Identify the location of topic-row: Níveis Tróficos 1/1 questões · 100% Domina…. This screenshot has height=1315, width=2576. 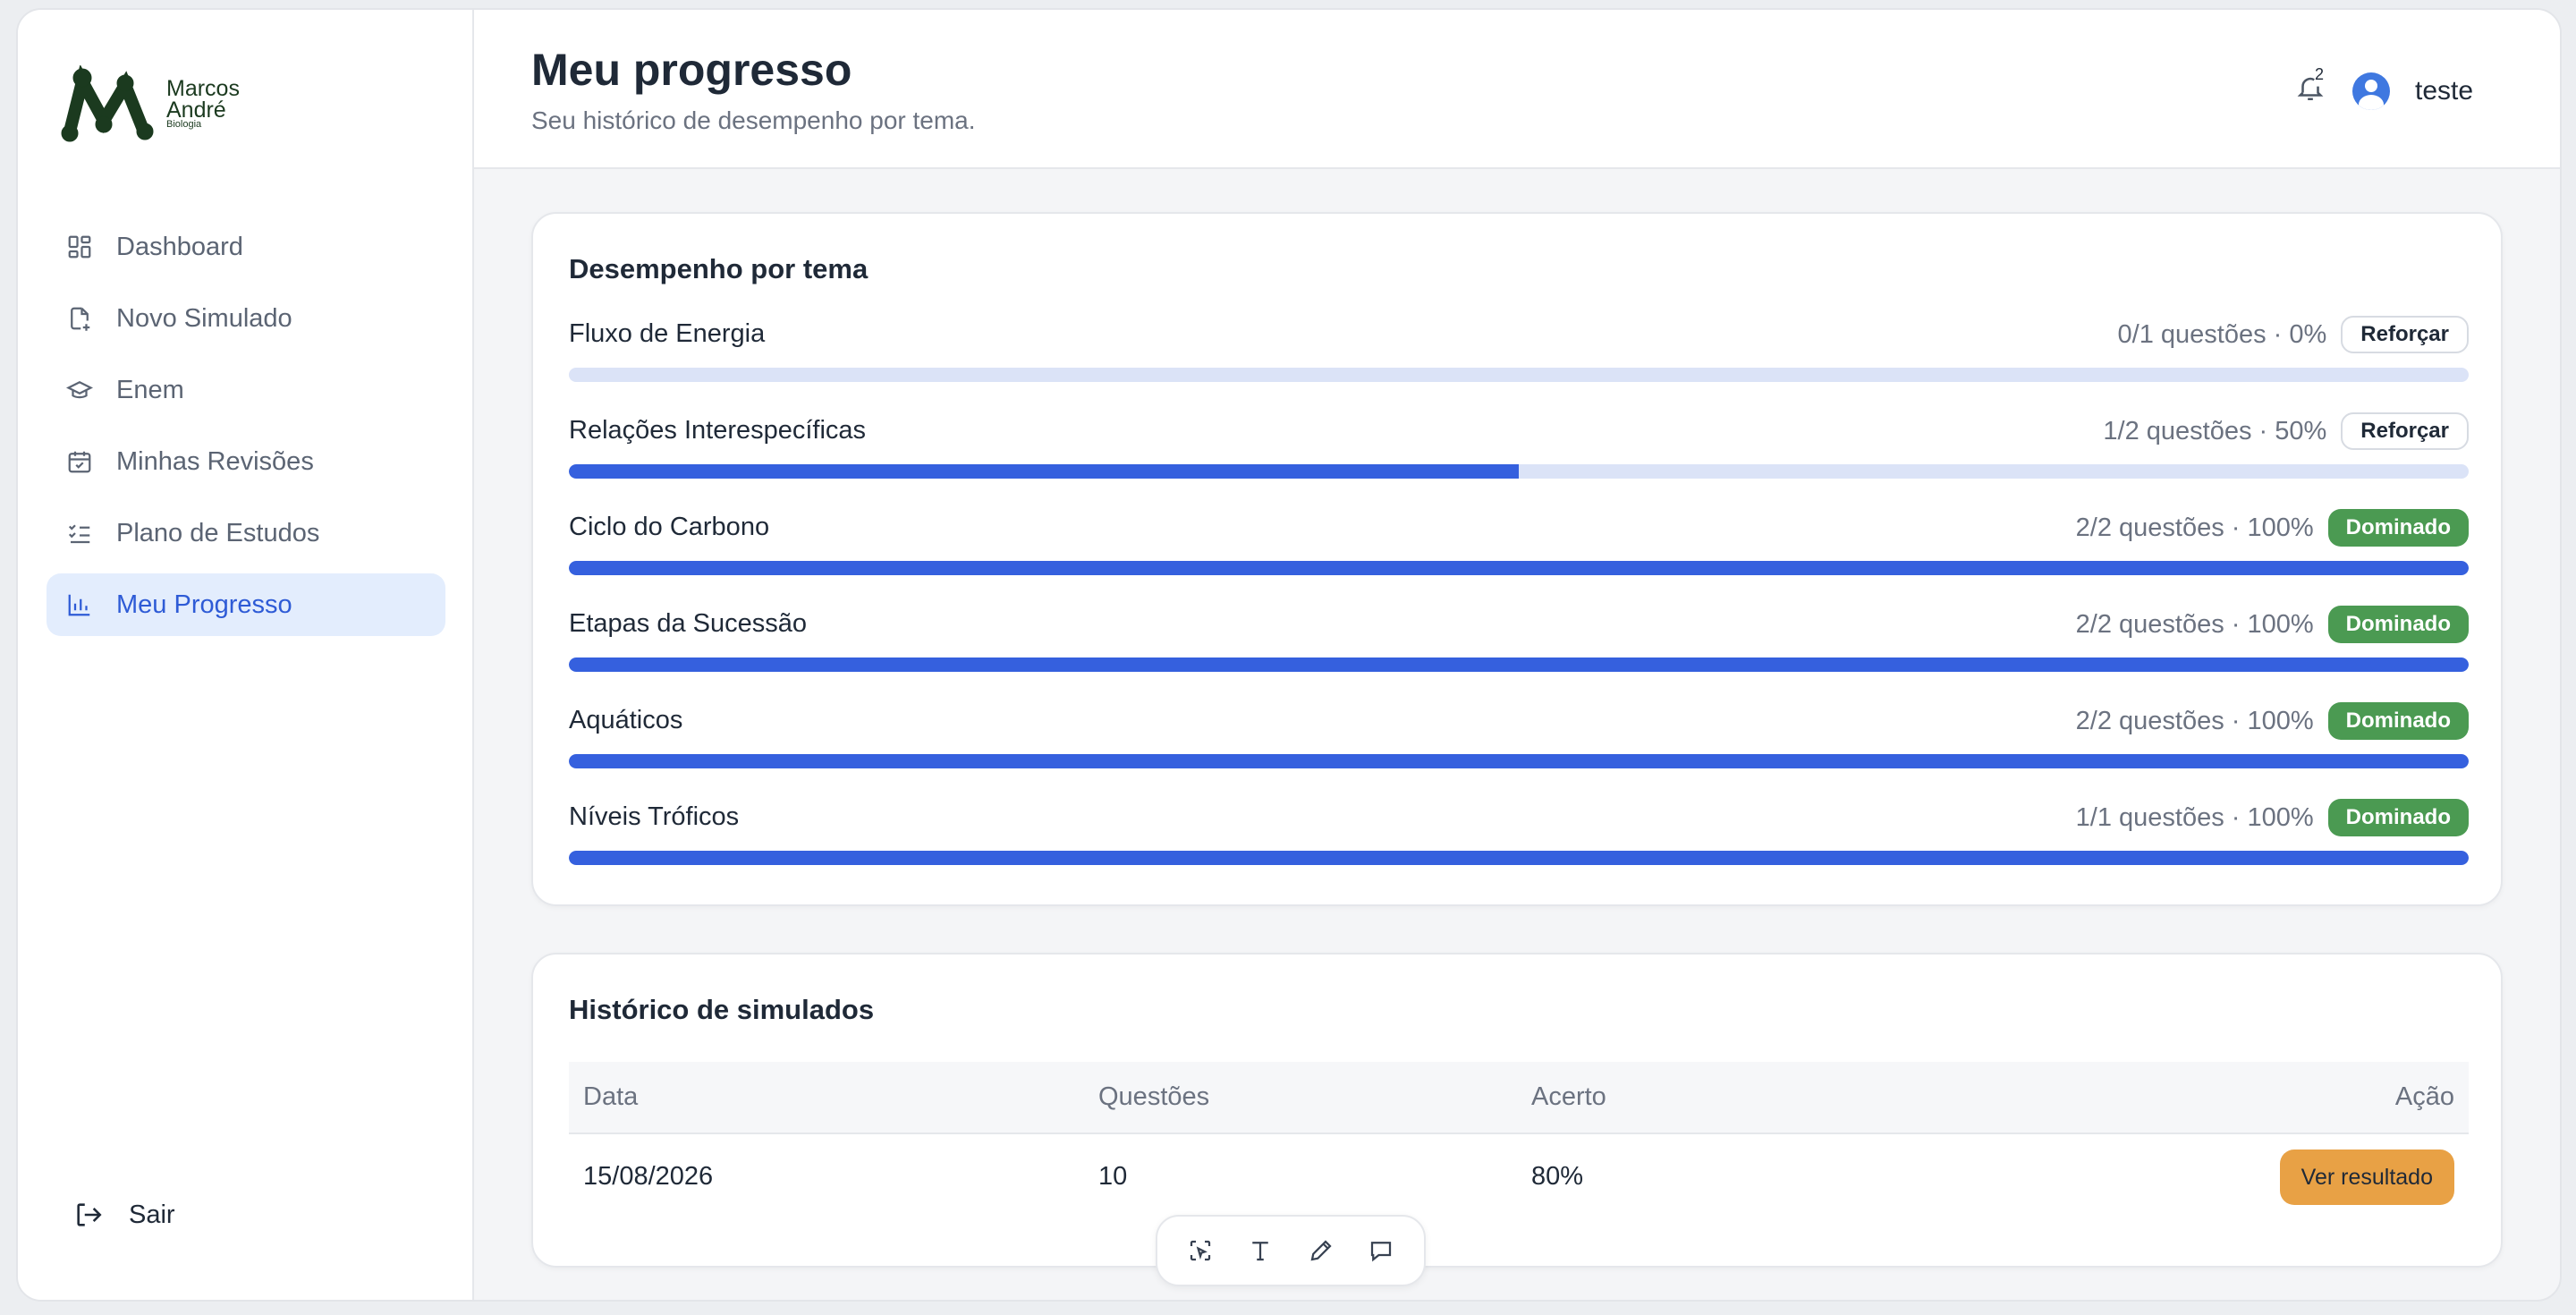
(1519, 834).